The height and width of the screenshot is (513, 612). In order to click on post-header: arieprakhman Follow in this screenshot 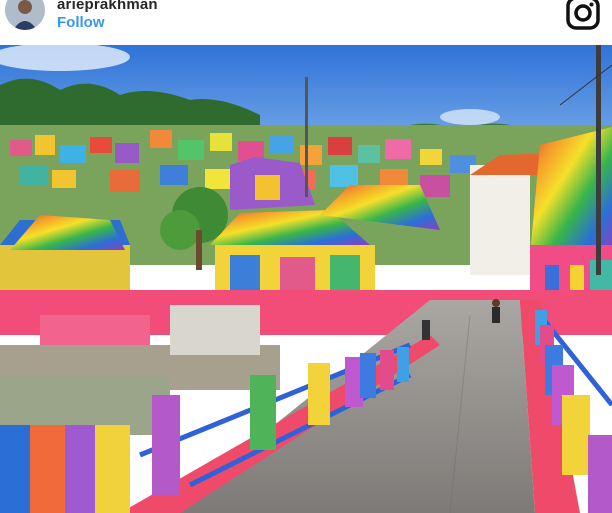, I will do `click(306, 22)`.